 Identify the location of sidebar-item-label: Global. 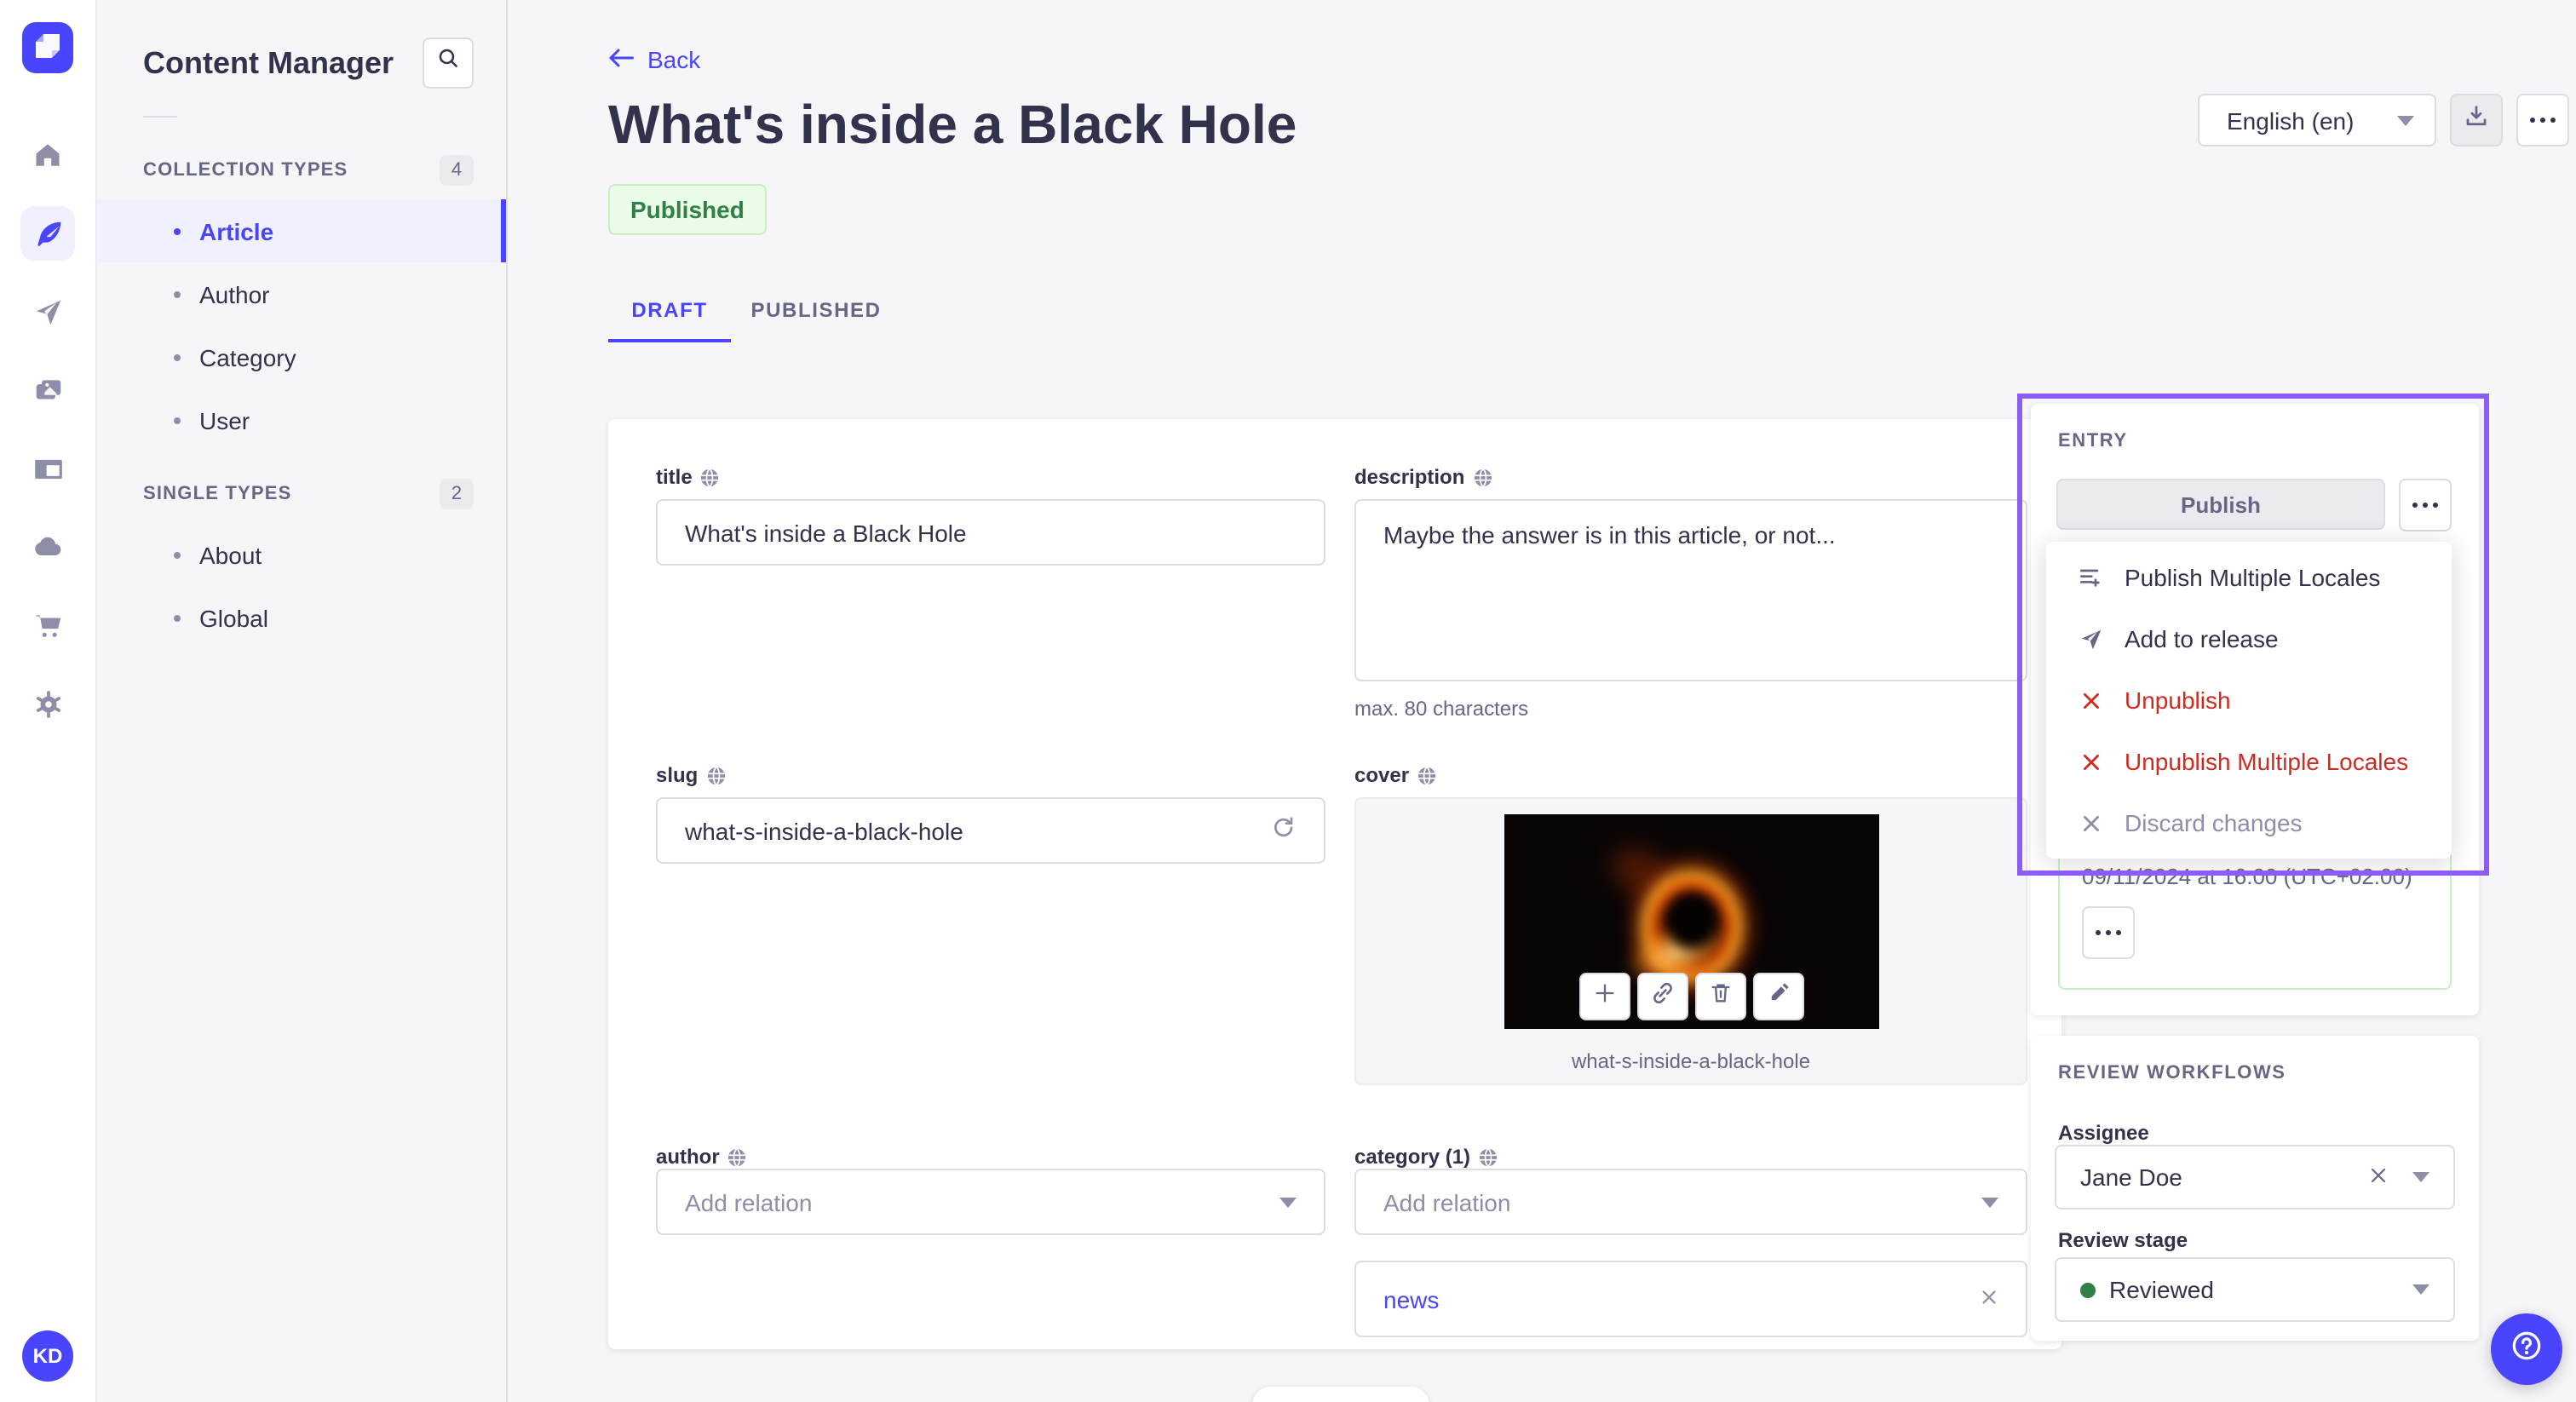
(234, 617).